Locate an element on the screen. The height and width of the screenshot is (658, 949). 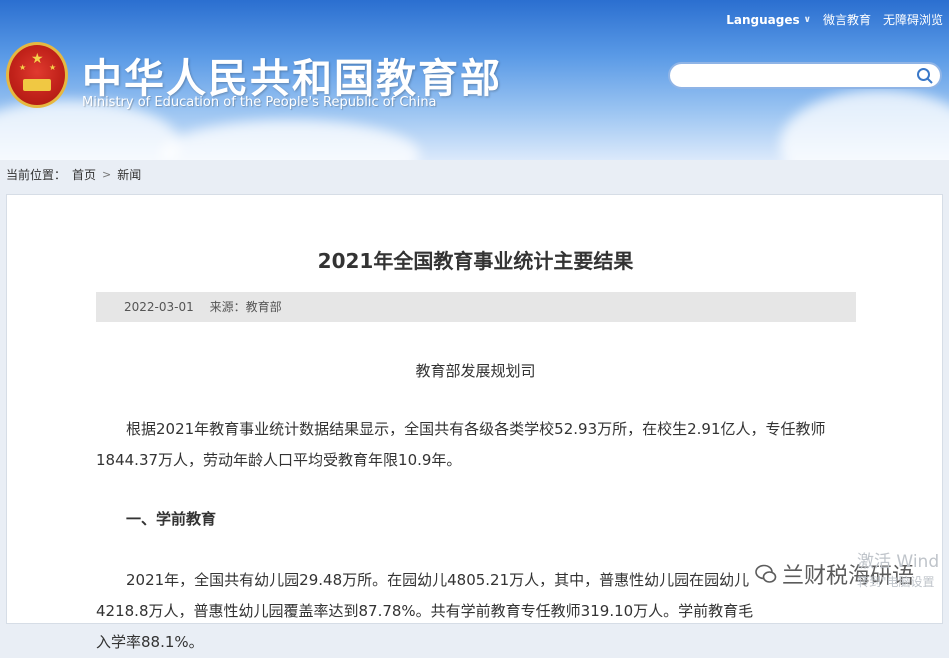
dandelion-decoration is located at coordinates (864, 125).